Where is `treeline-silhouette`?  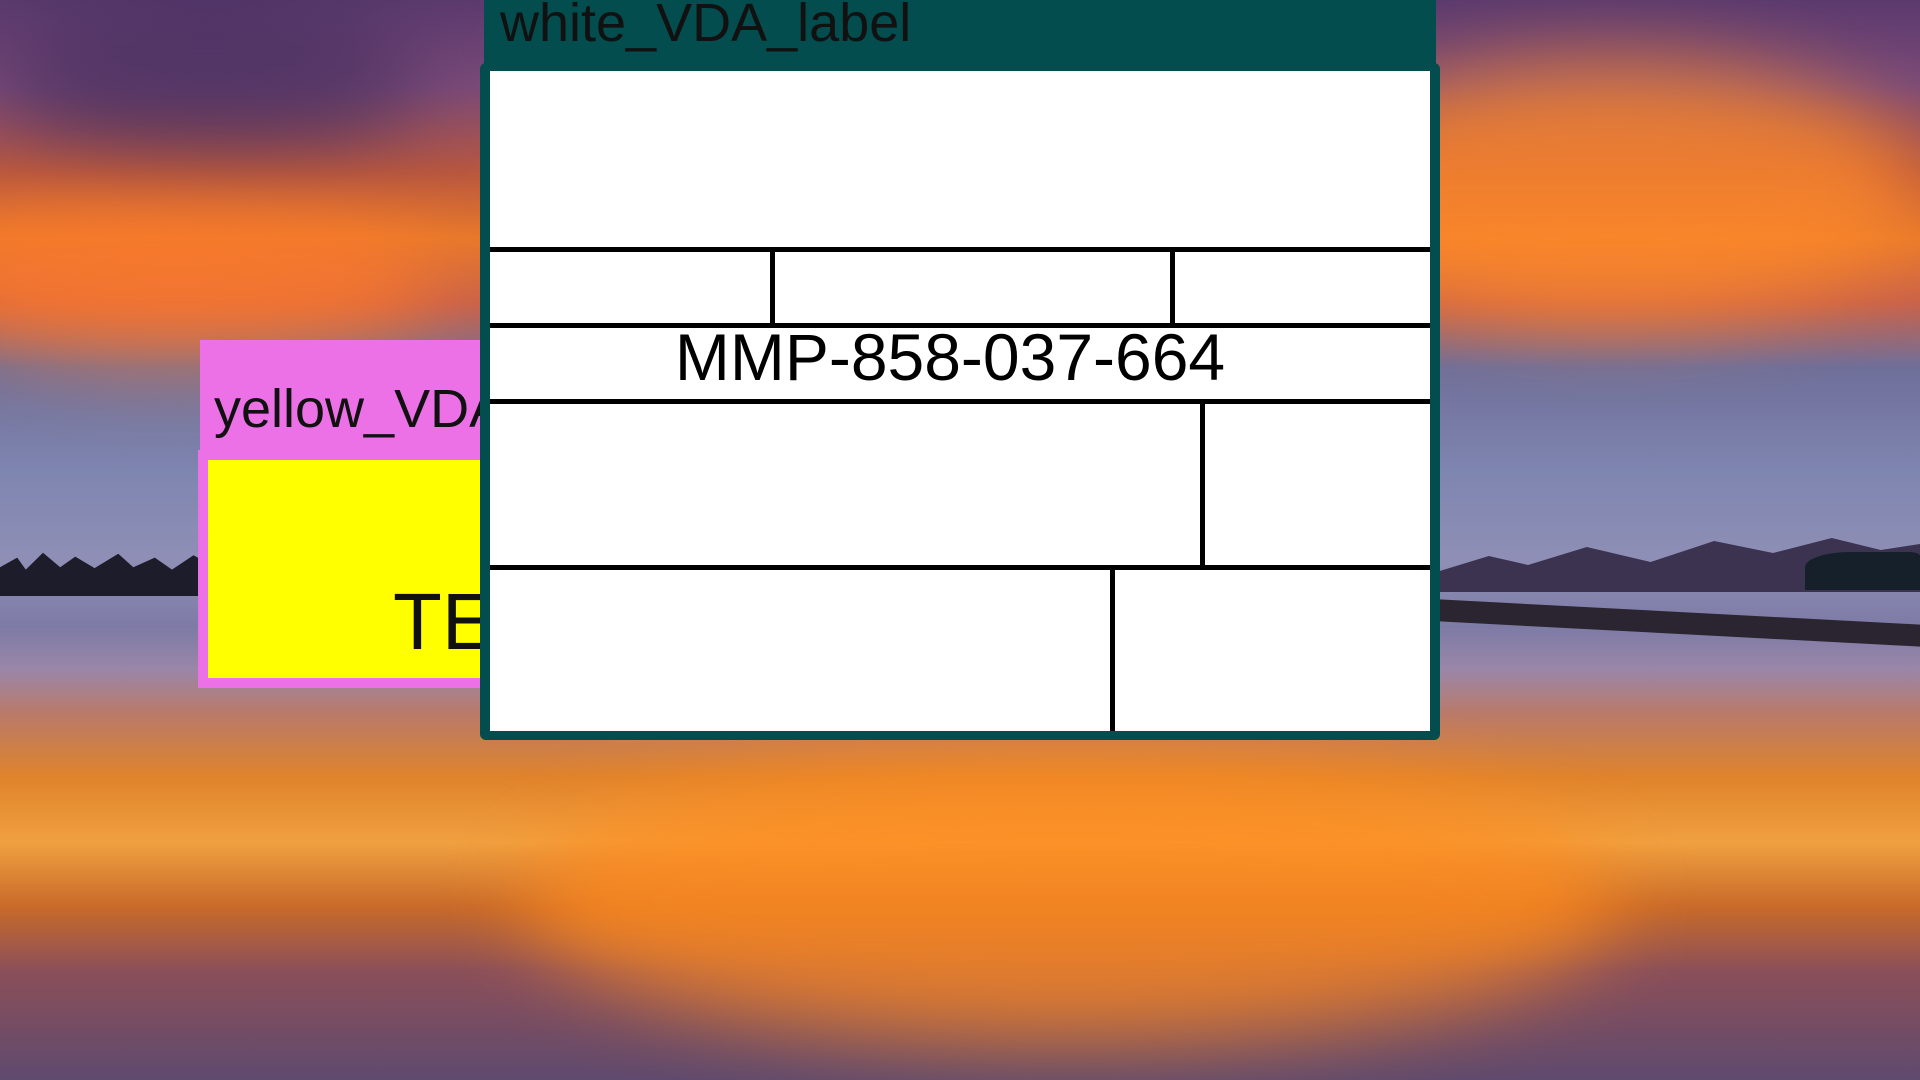
treeline-silhouette is located at coordinates (107, 574).